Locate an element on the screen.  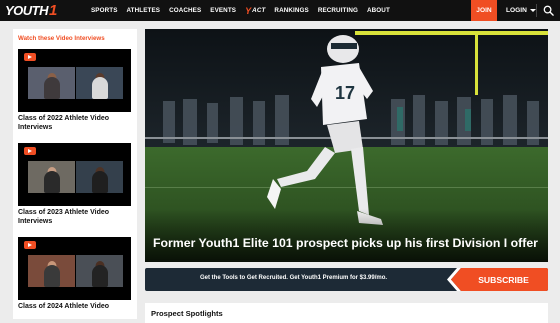
login-dropdown: LOGIN is located at coordinates (521, 10).